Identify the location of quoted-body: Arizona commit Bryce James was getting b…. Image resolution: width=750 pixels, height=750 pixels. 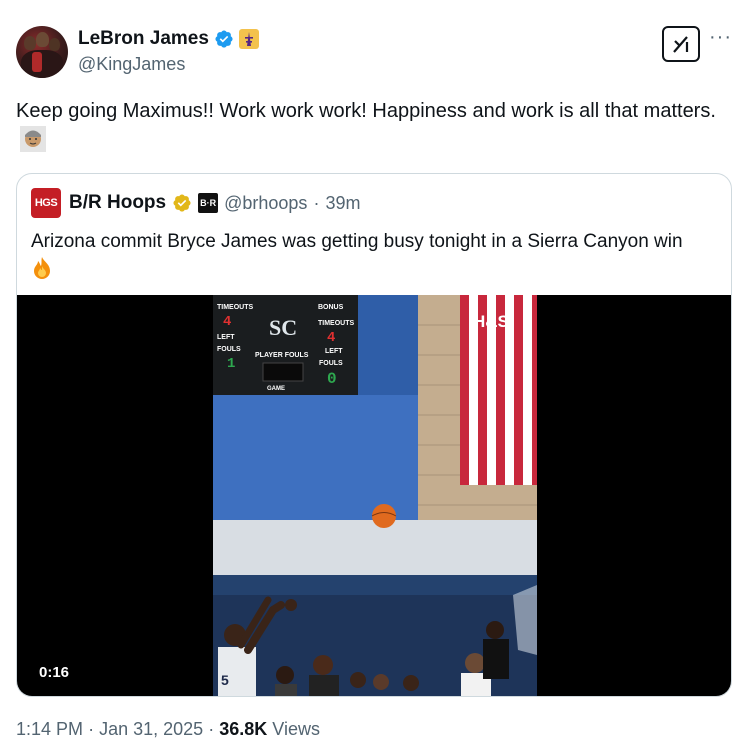
(357, 241).